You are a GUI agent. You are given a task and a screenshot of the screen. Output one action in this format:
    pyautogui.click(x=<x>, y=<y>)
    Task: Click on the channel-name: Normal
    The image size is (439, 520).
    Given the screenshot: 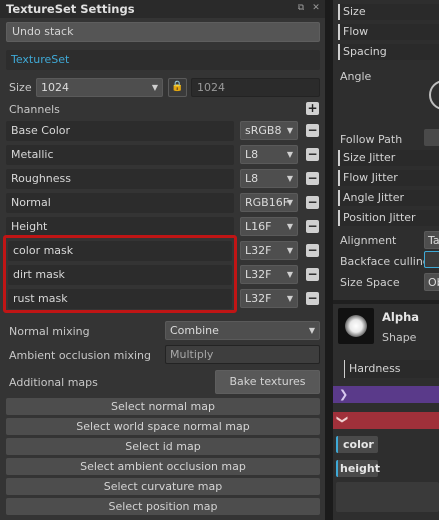 What is the action you would take?
    pyautogui.click(x=120, y=203)
    